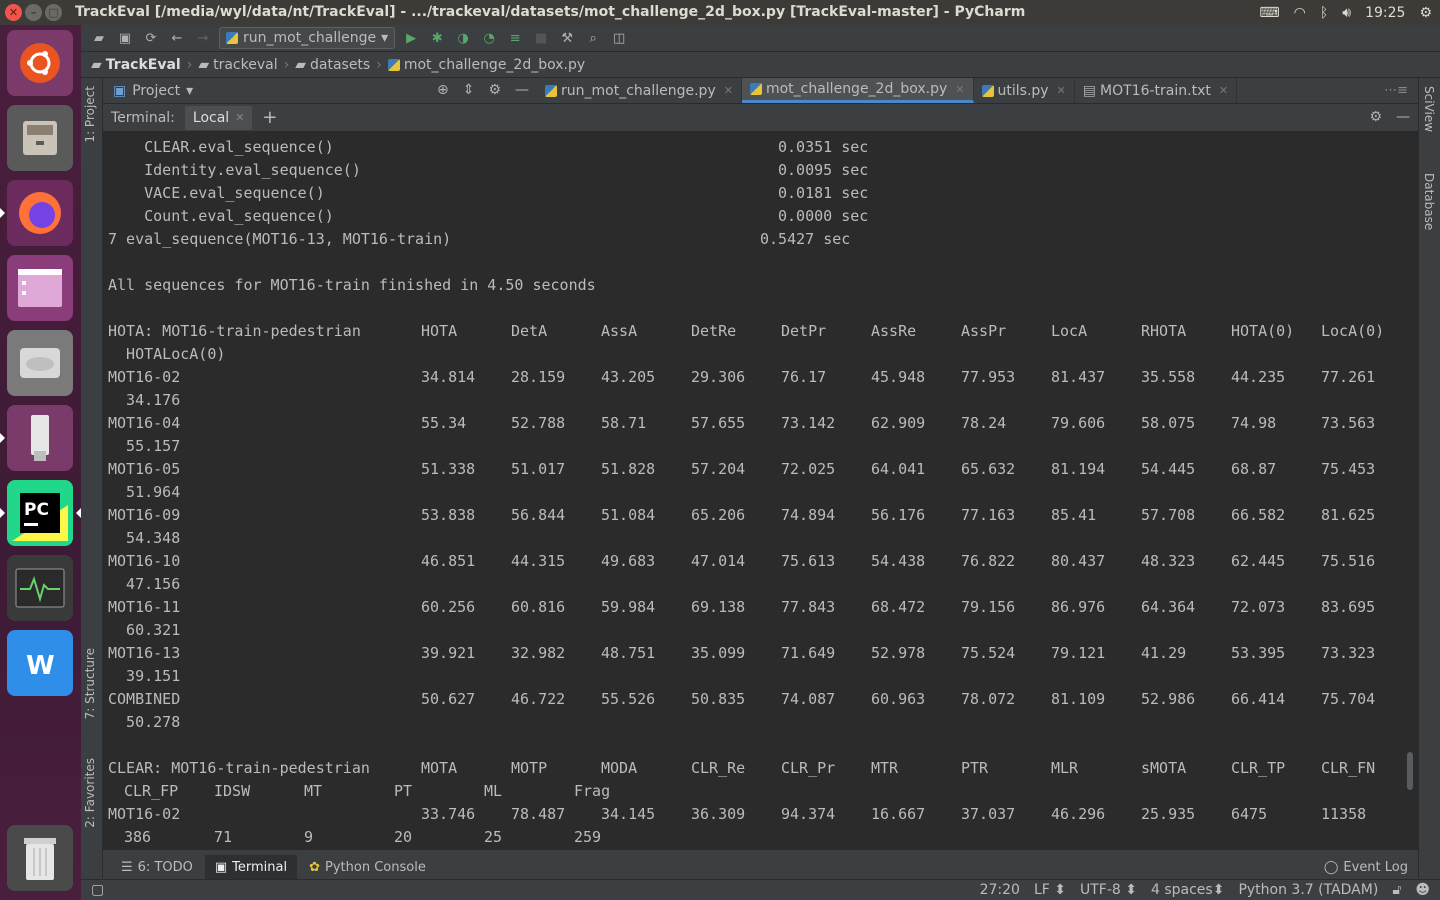  Describe the element at coordinates (53, 12) in the screenshot. I see `maximize-window-button: □` at that location.